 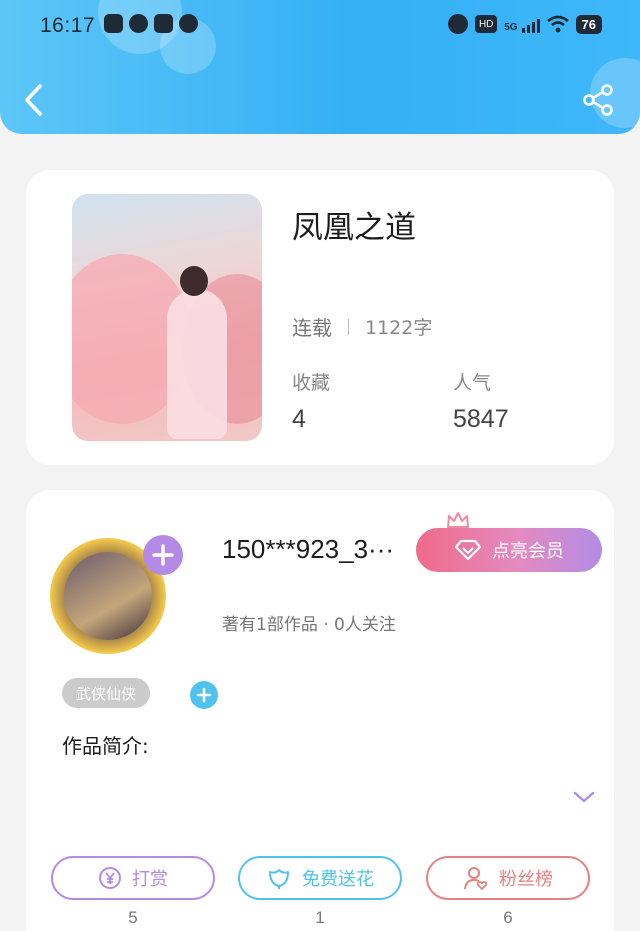 What do you see at coordinates (362, 326) in the screenshot?
I see `book-status-row: 连载 1122字` at bounding box center [362, 326].